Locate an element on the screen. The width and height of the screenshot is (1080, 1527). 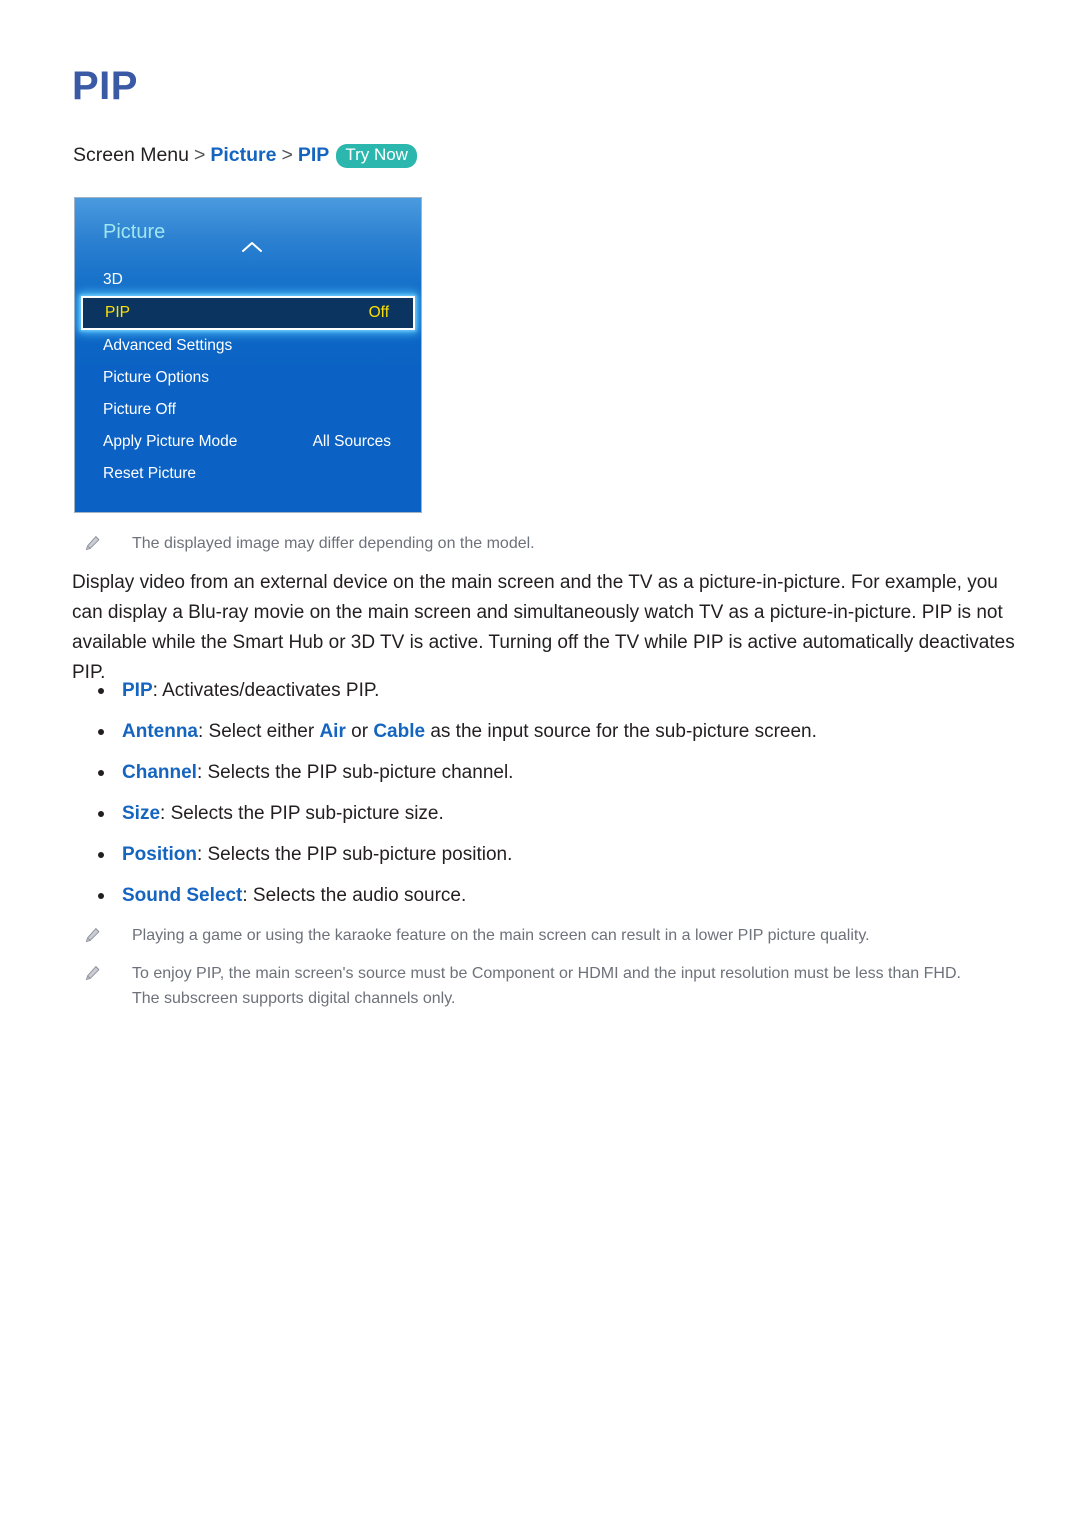
option-term: Position is located at coordinates (159, 854).